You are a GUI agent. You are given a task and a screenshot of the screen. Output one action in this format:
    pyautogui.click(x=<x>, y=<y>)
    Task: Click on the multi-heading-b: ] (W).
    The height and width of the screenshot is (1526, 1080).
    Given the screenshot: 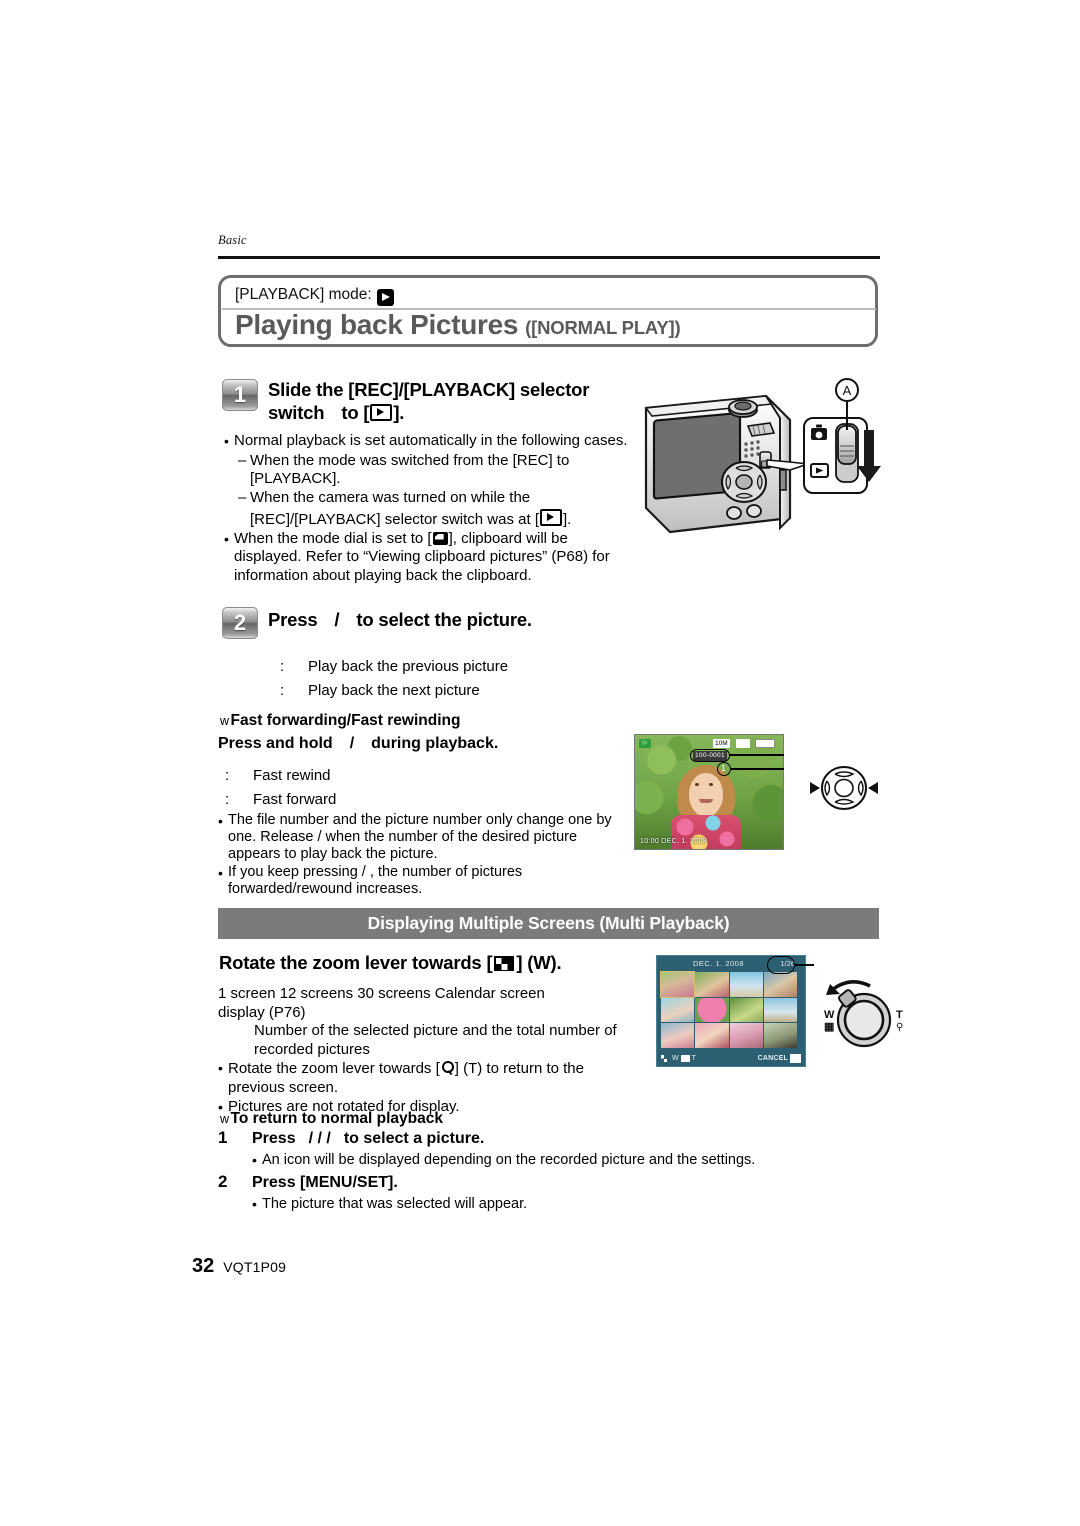 What is the action you would take?
    pyautogui.click(x=539, y=962)
    